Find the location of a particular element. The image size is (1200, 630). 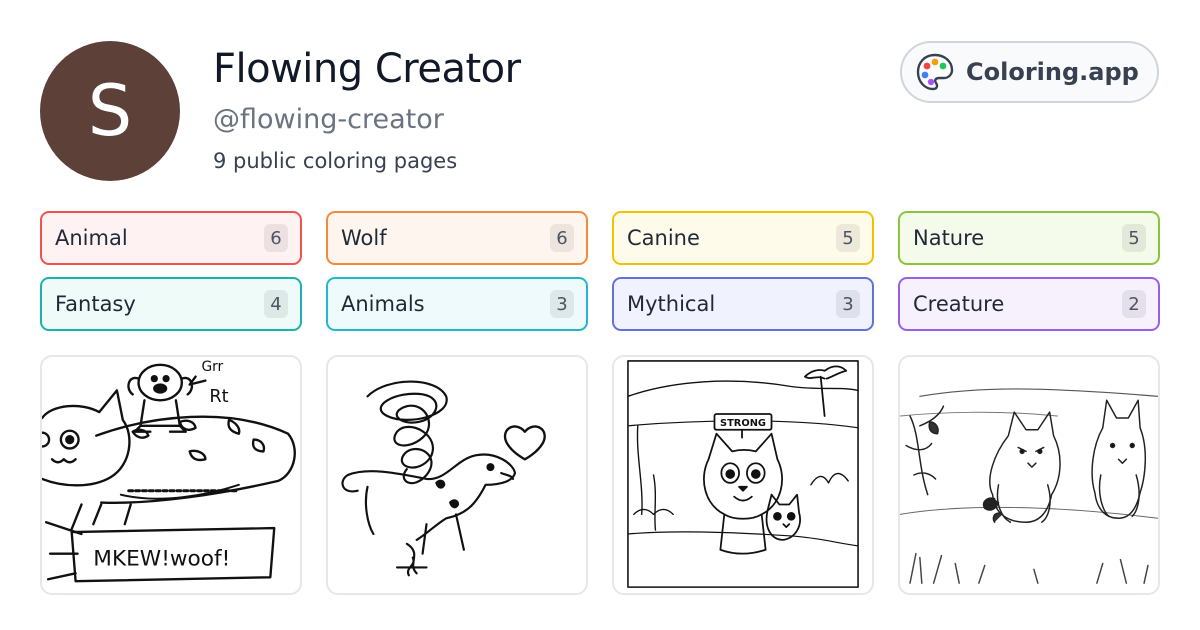

coloring-page-thumbnail-cat-dog-sign: Grr Rt MKEW!woof! is located at coordinates (171, 475).